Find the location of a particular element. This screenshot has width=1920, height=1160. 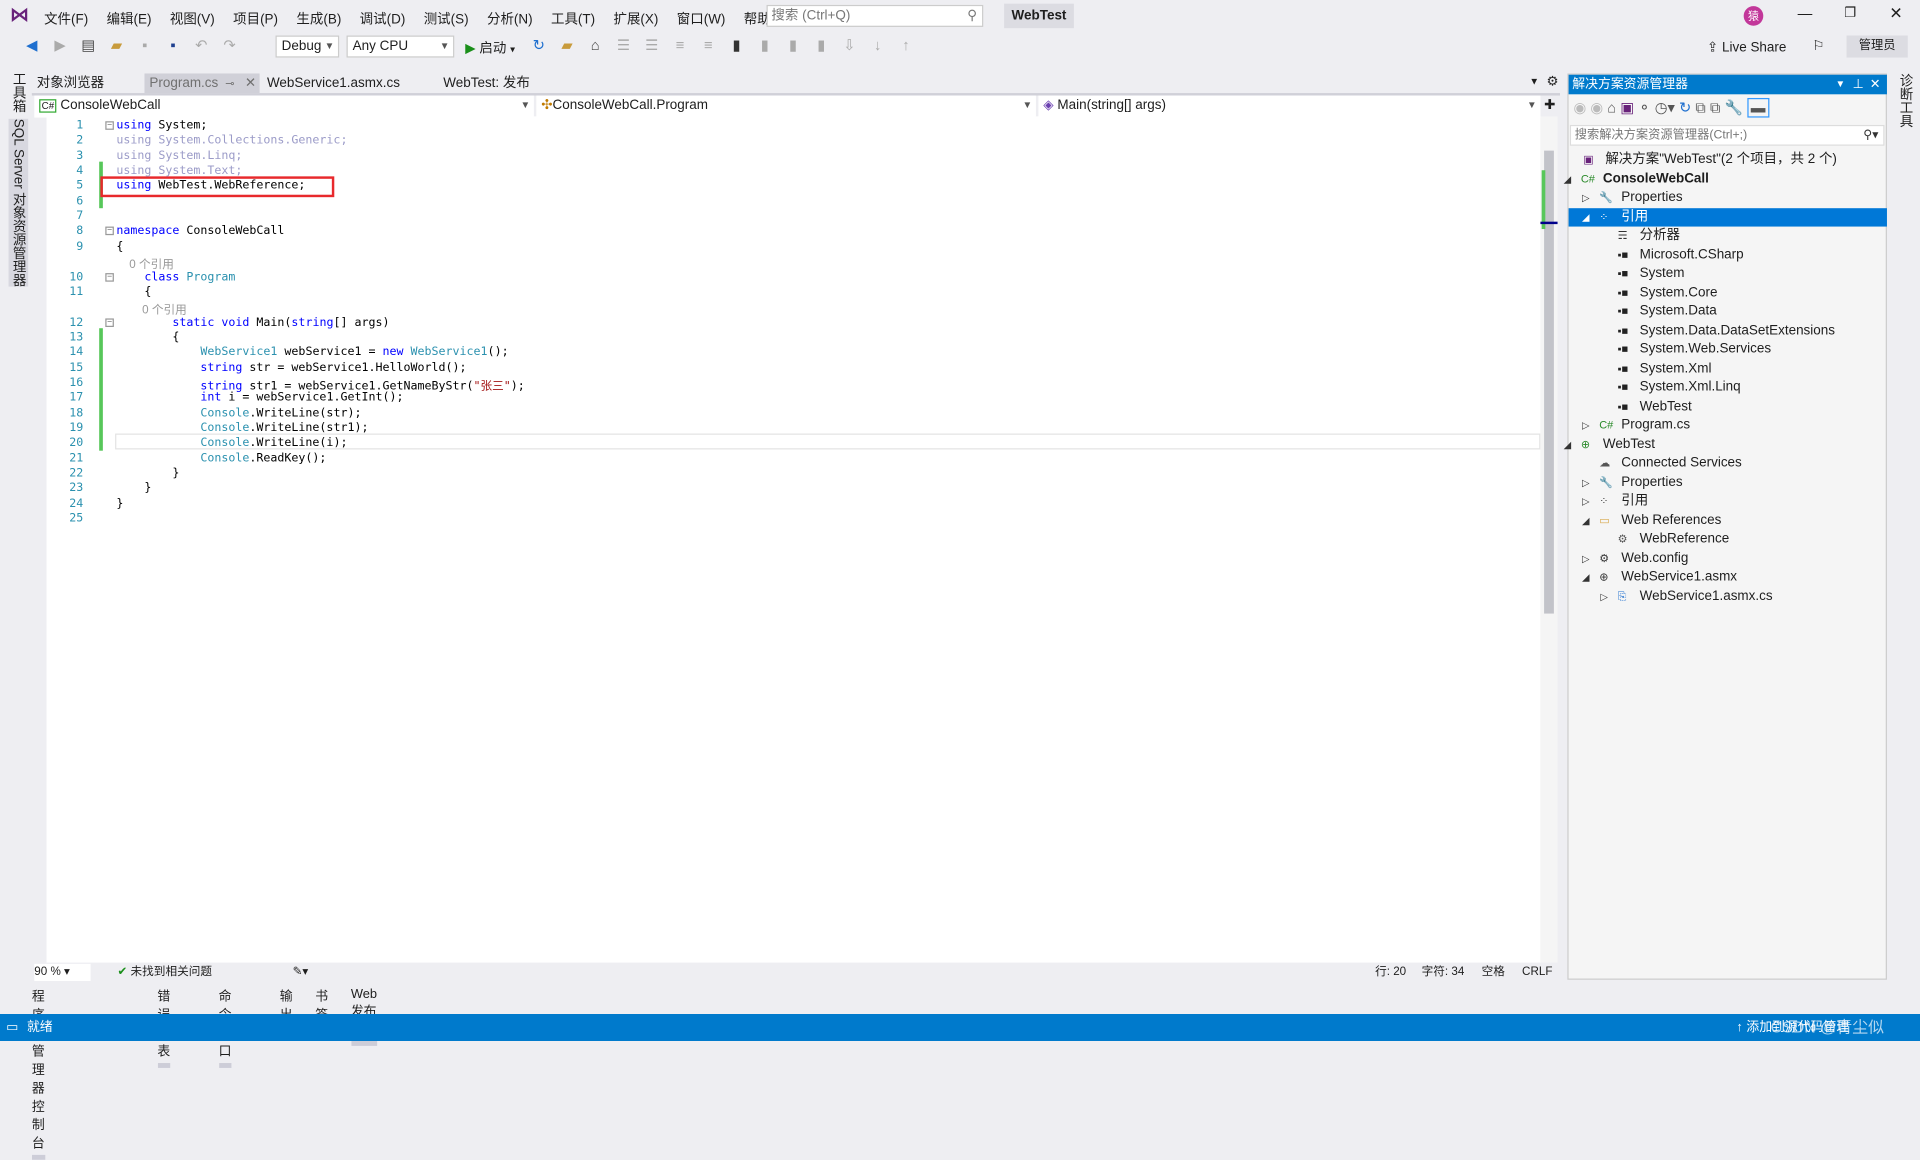

code-line: Console.WriteLine(str); is located at coordinates (238, 412).